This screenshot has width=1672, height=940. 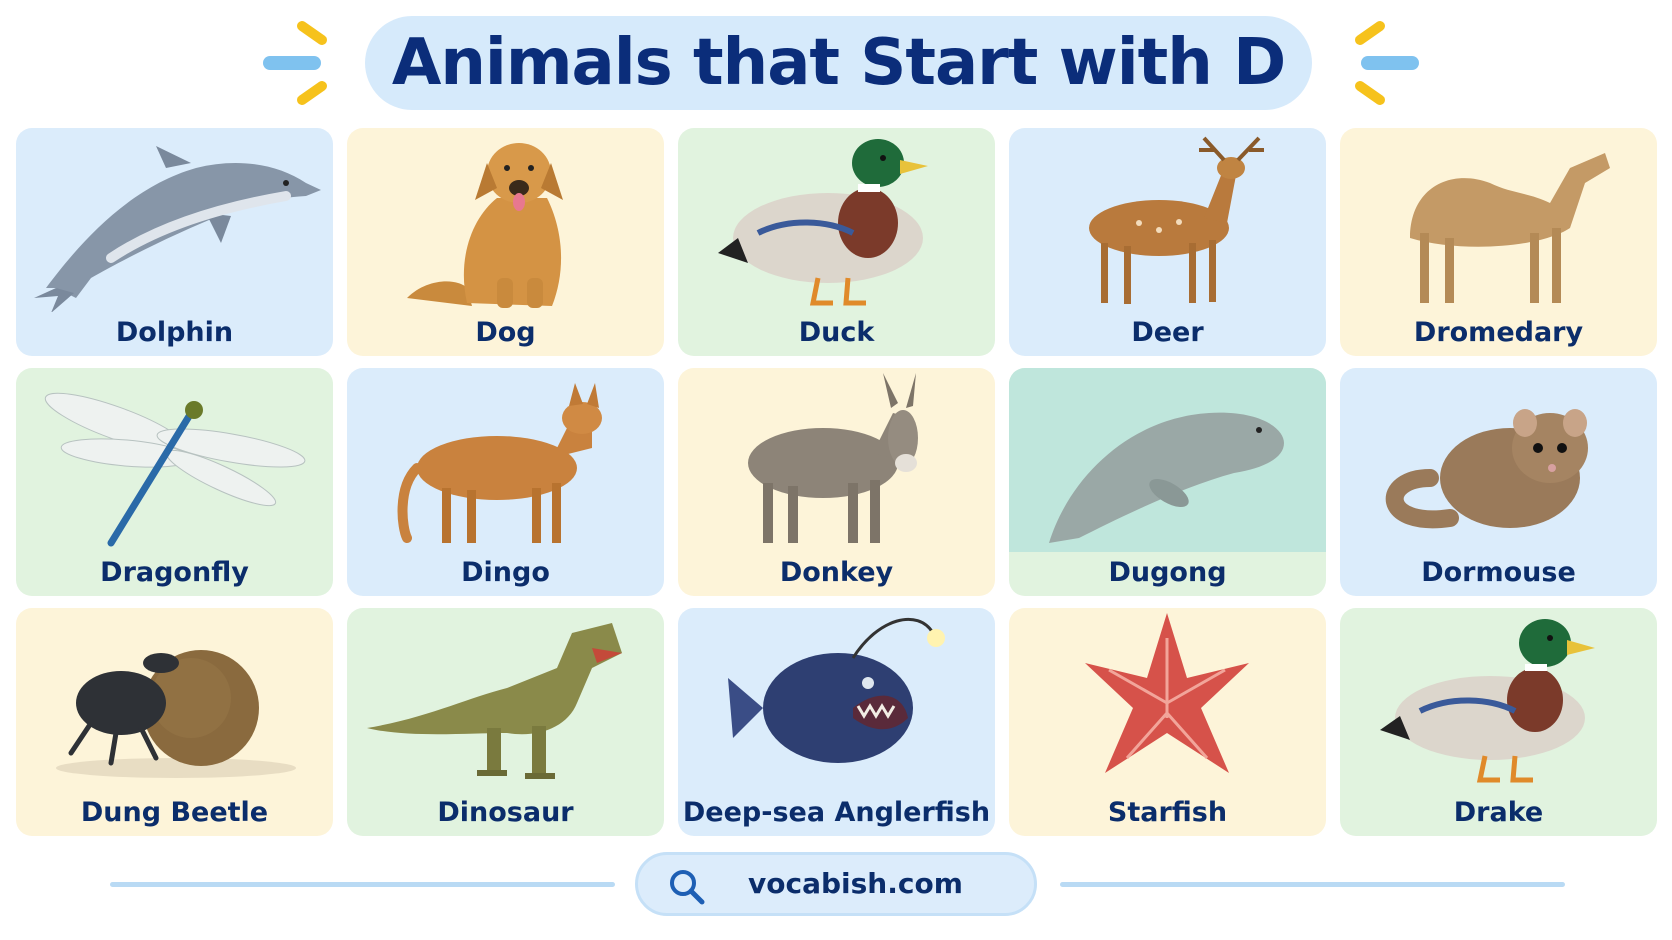 I want to click on dingo-image, so click(x=499, y=463).